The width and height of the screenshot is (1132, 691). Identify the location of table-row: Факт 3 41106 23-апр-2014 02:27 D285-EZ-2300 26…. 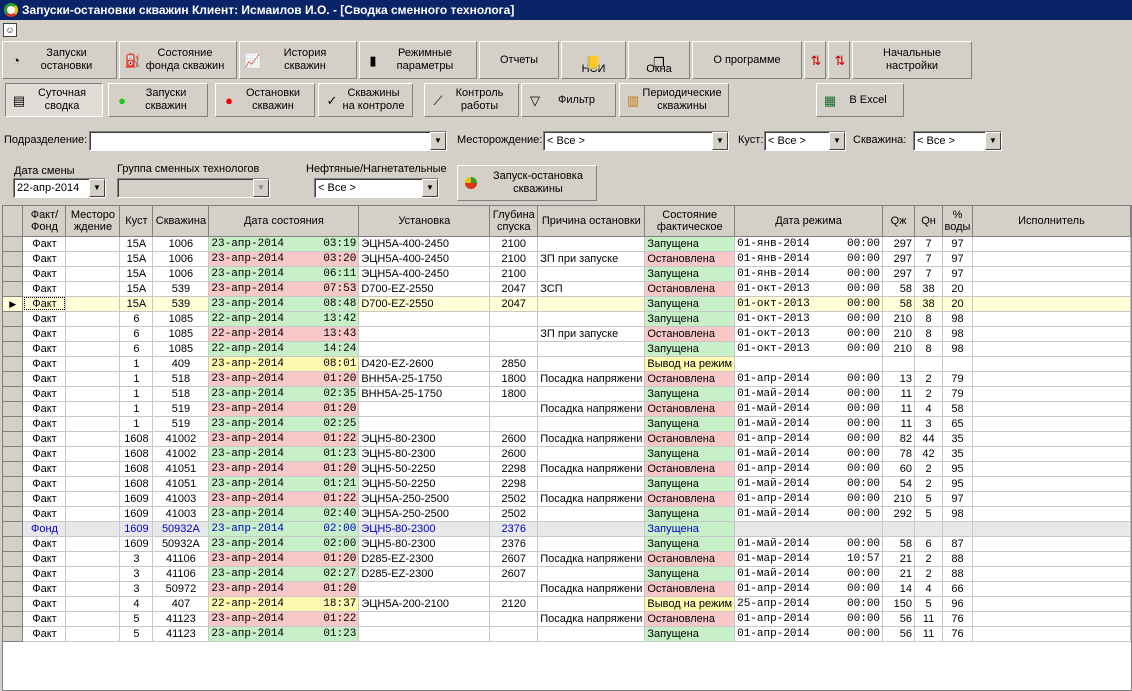
(567, 574).